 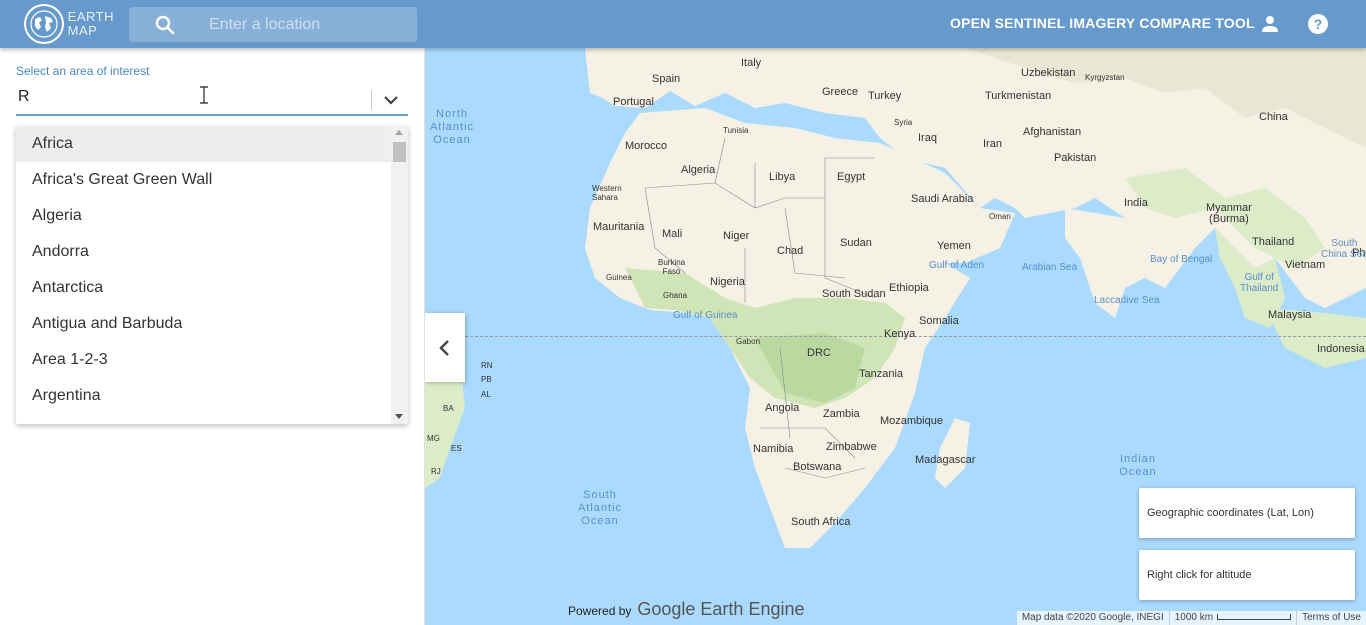 What do you see at coordinates (727, 282) in the screenshot?
I see `map-label: Nigeria` at bounding box center [727, 282].